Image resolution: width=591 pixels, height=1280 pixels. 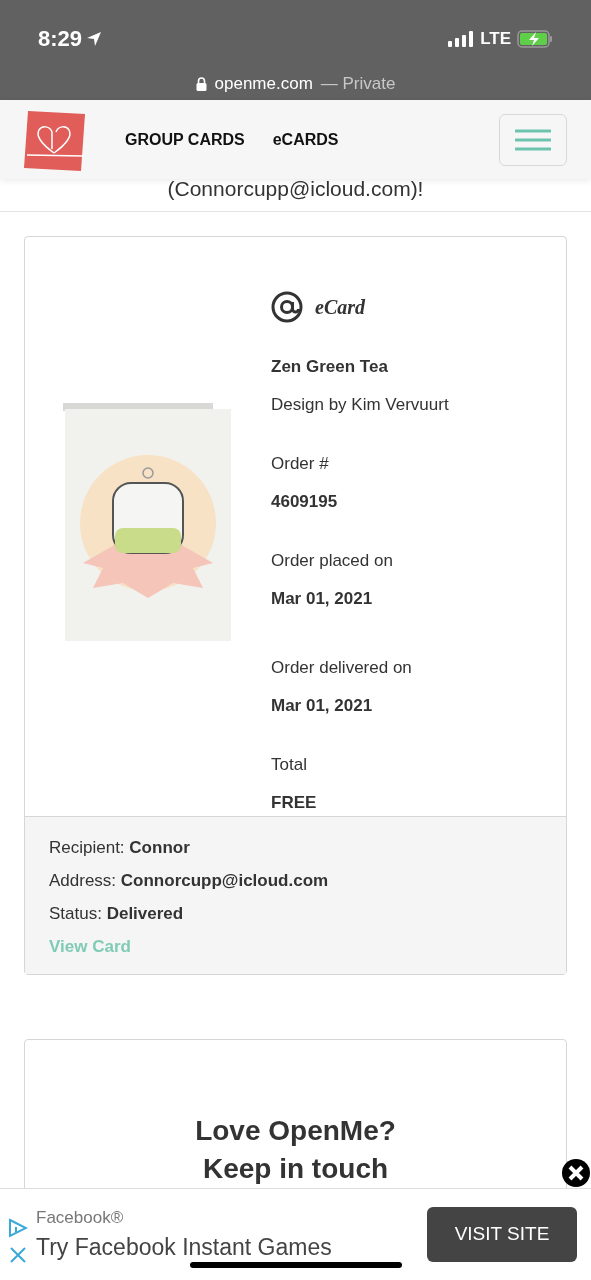 What do you see at coordinates (294, 802) in the screenshot?
I see `field-value: FREE` at bounding box center [294, 802].